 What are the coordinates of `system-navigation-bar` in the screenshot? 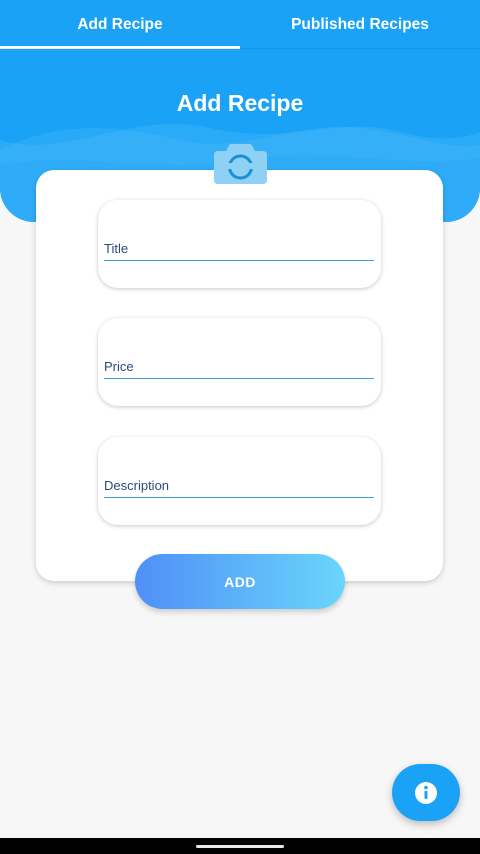 It's located at (240, 846).